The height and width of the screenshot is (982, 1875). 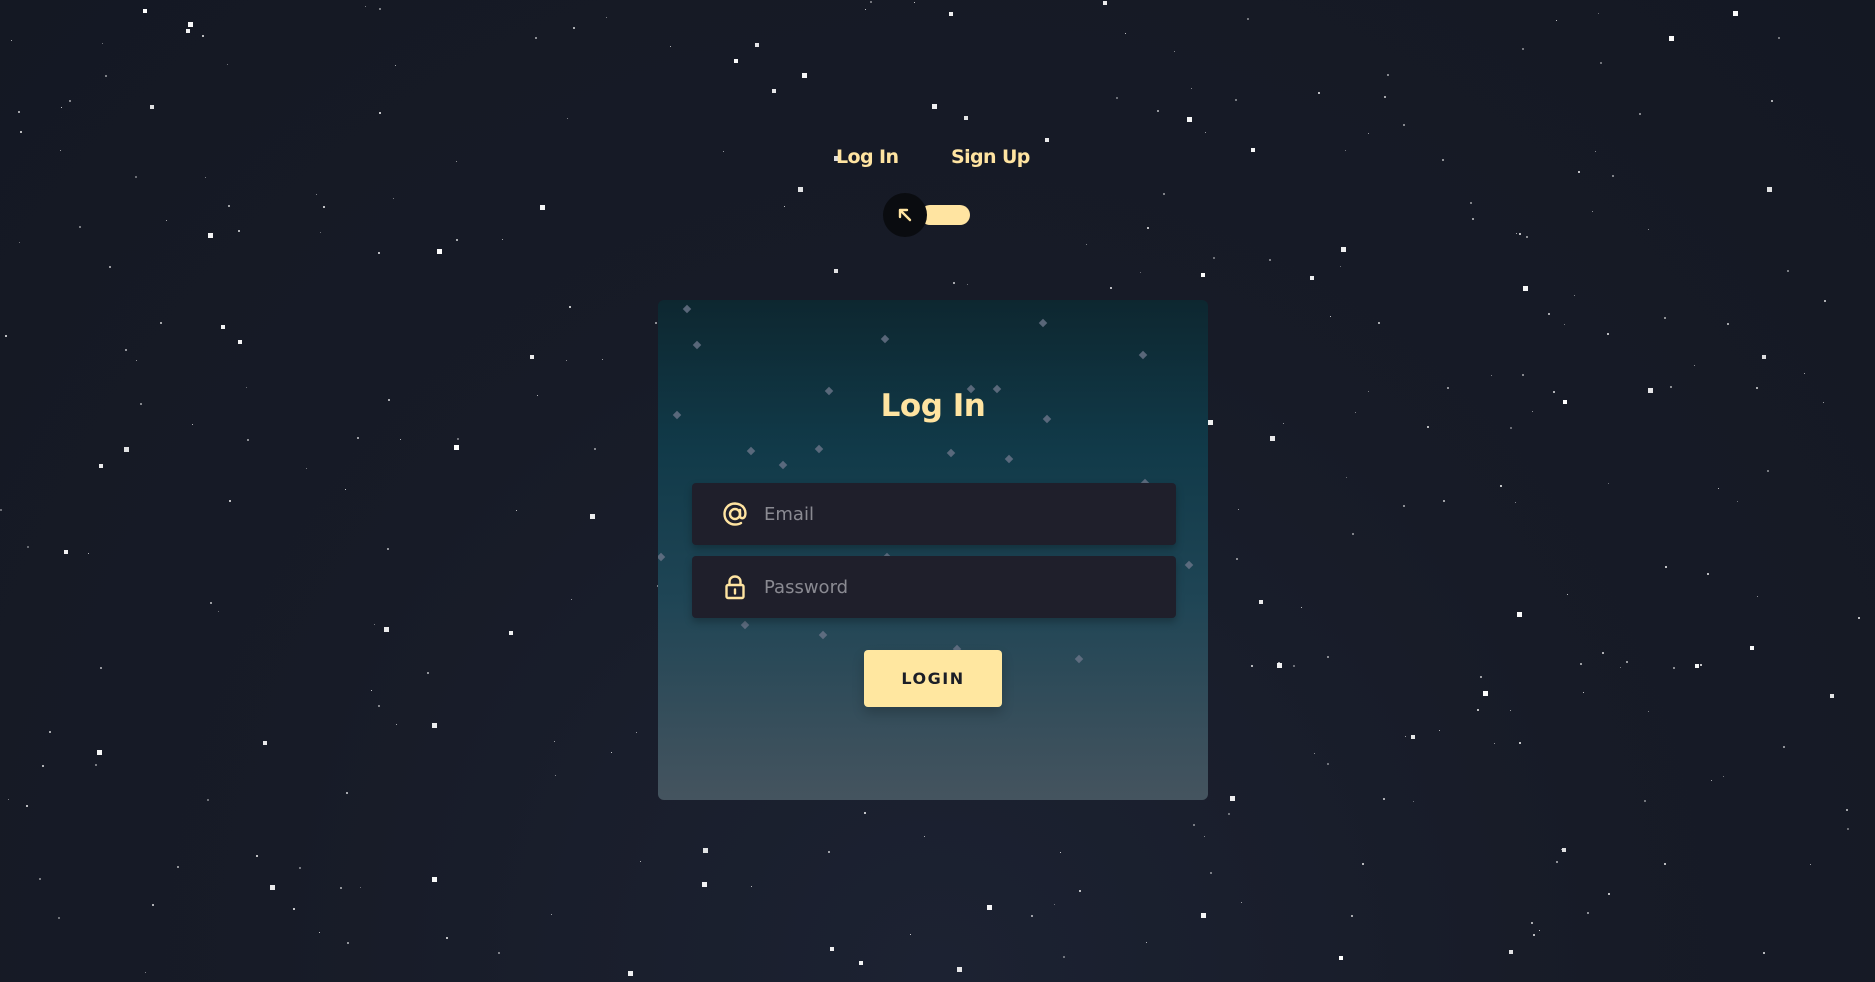 What do you see at coordinates (945, 215) in the screenshot?
I see `toggle-switch-track` at bounding box center [945, 215].